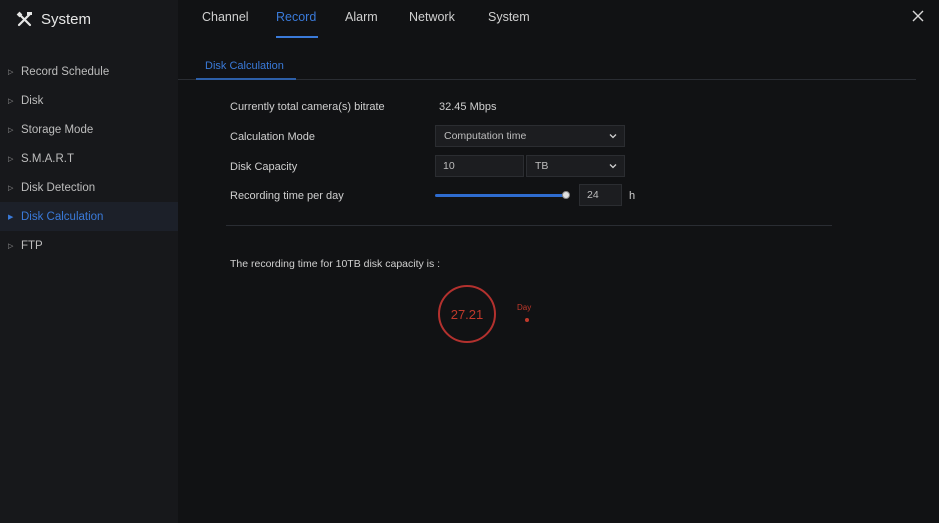 This screenshot has height=523, width=939. Describe the element at coordinates (244, 66) in the screenshot. I see `subtab-disk-calculation: Disk Calculation` at that location.